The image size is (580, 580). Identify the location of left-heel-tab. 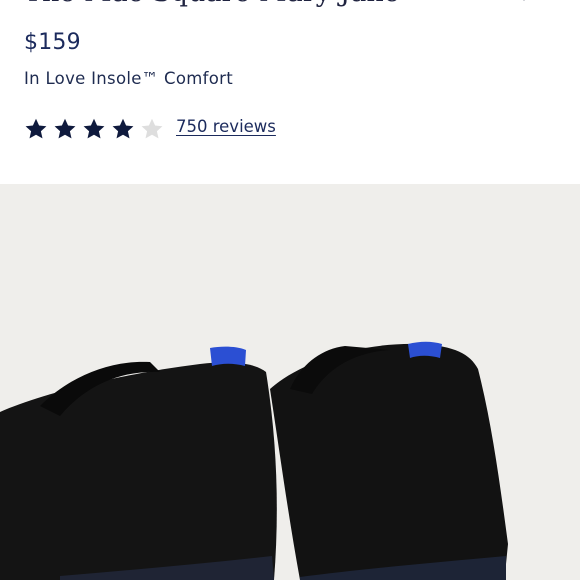
(228, 356).